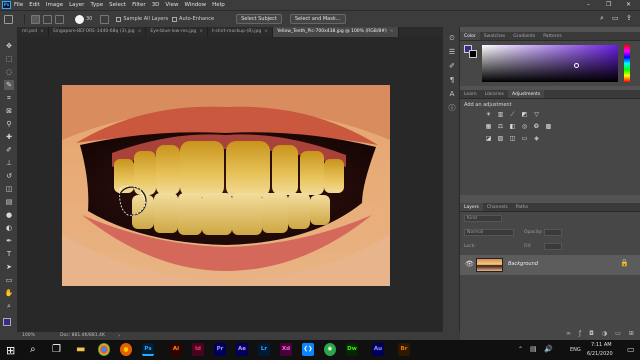 Image resolution: width=640 pixels, height=360 pixels. I want to click on character-icon: A, so click(452, 94).